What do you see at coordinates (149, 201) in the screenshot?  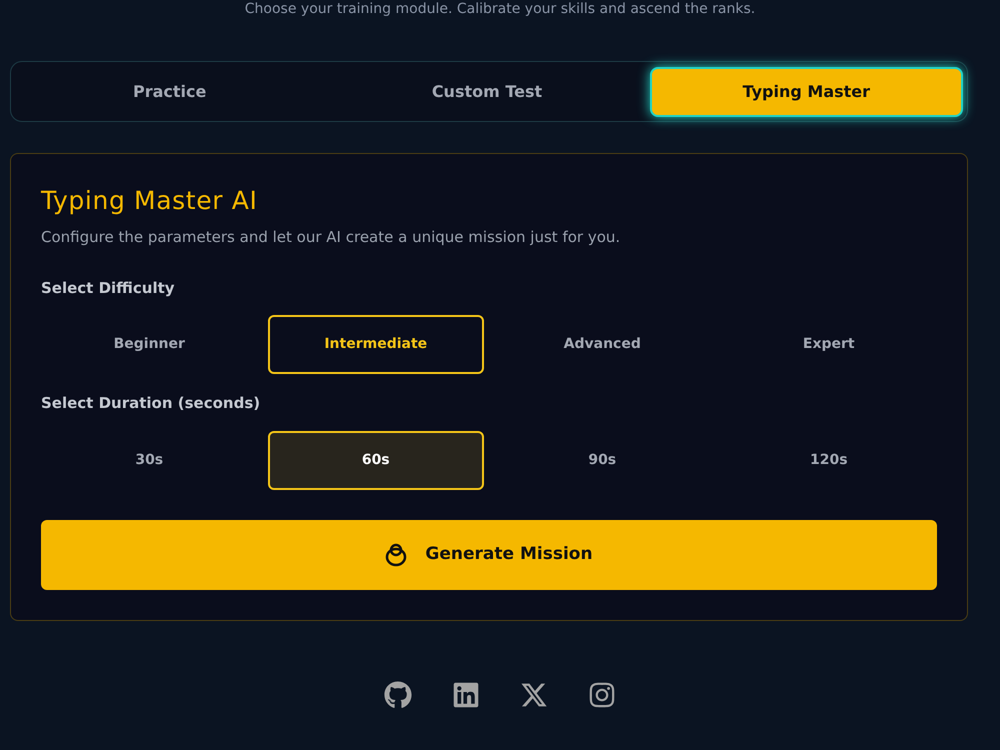 I see `card-title: Typing Master AI` at bounding box center [149, 201].